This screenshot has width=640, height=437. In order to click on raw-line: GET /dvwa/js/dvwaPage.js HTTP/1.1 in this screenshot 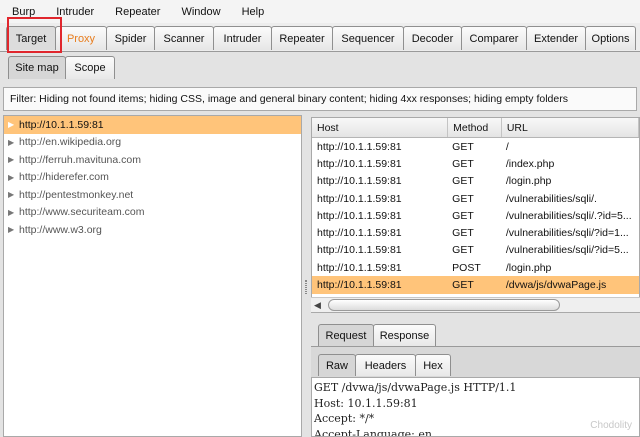, I will do `click(415, 387)`.